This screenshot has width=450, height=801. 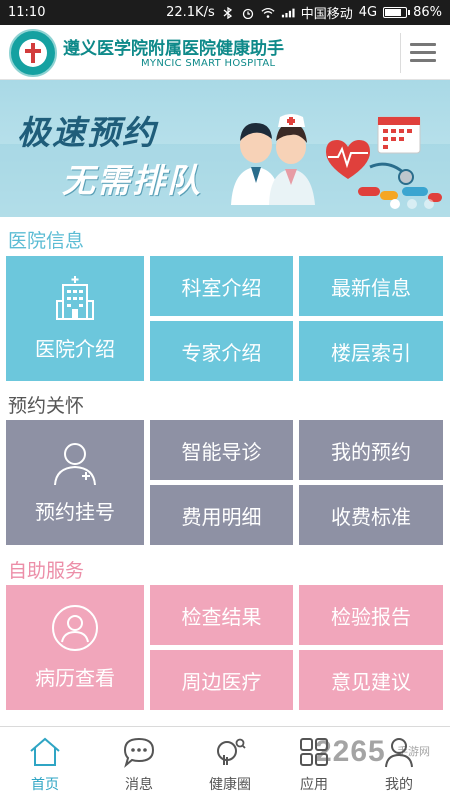 I want to click on home-icon, so click(x=45, y=751).